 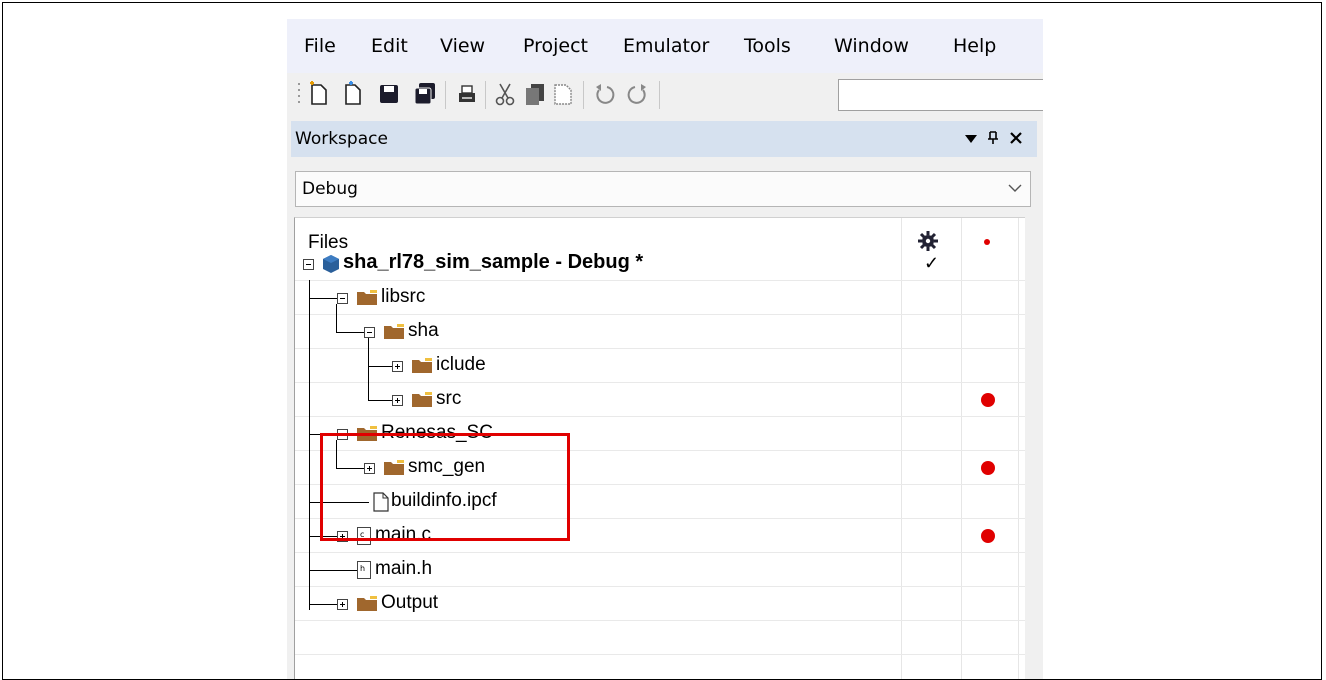 I want to click on tree-item-output: Output, so click(x=409, y=603).